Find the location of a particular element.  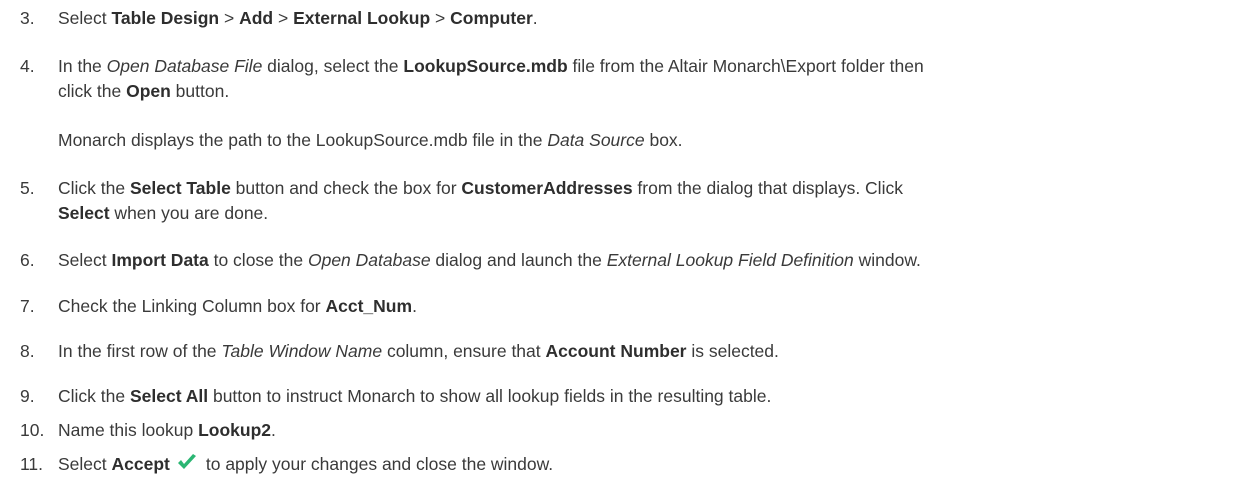

step-number: 9. is located at coordinates (27, 396).